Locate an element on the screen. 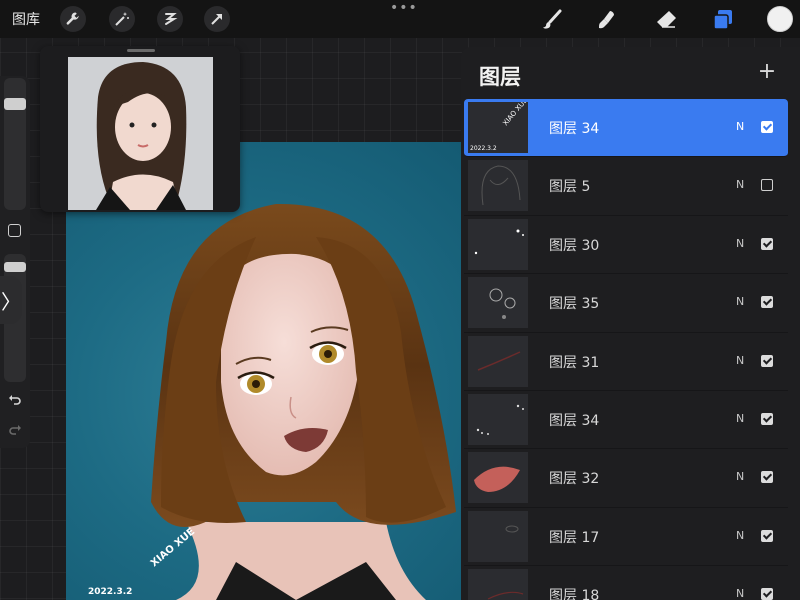 This screenshot has height=600, width=800. transform-arrow-icon is located at coordinates (217, 19).